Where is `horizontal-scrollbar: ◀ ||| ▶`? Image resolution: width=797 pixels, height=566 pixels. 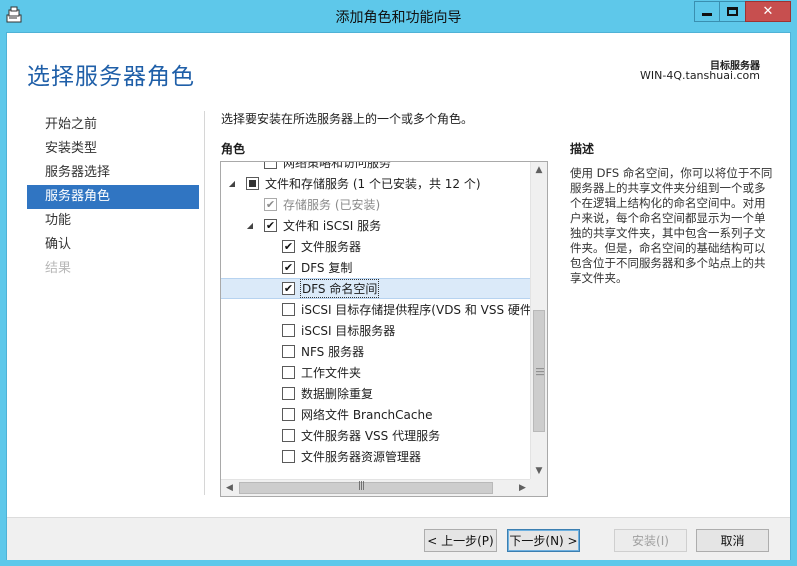
horizontal-scrollbar: ◀ ||| ▶ is located at coordinates (376, 487).